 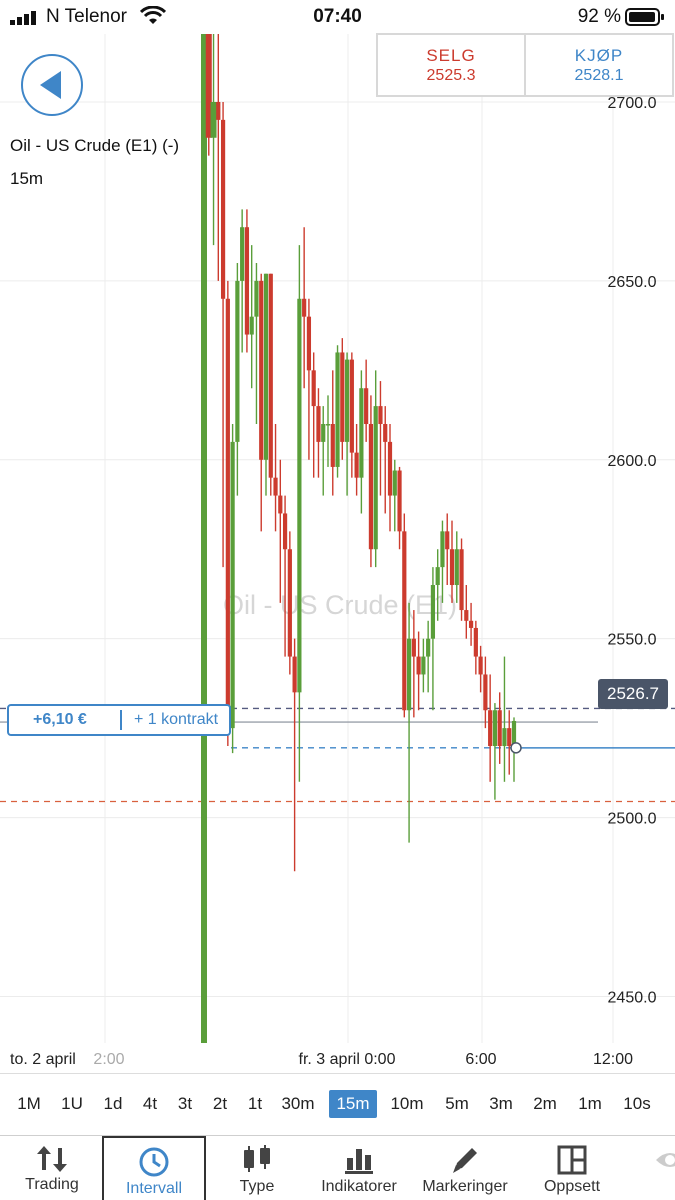 I want to click on sell-label: SELG, so click(x=451, y=55).